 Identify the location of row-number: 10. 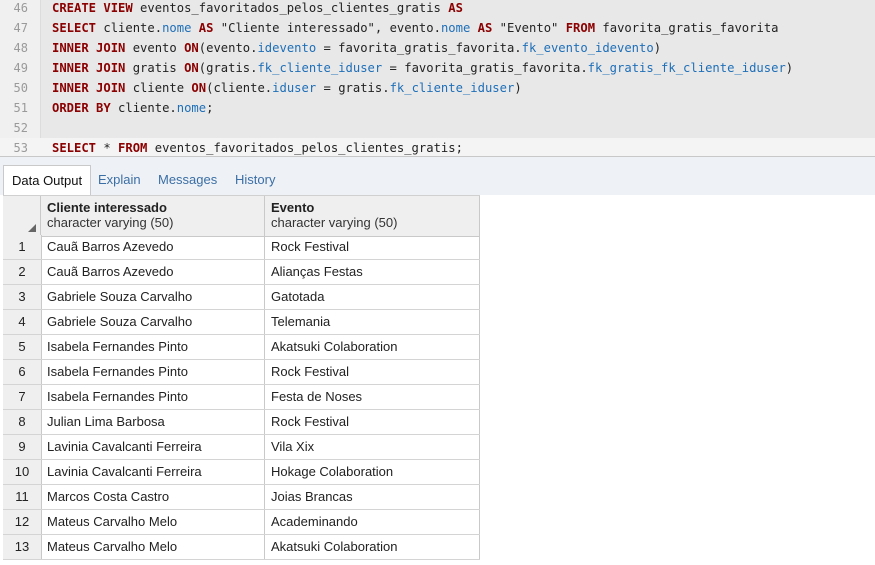
(22, 472).